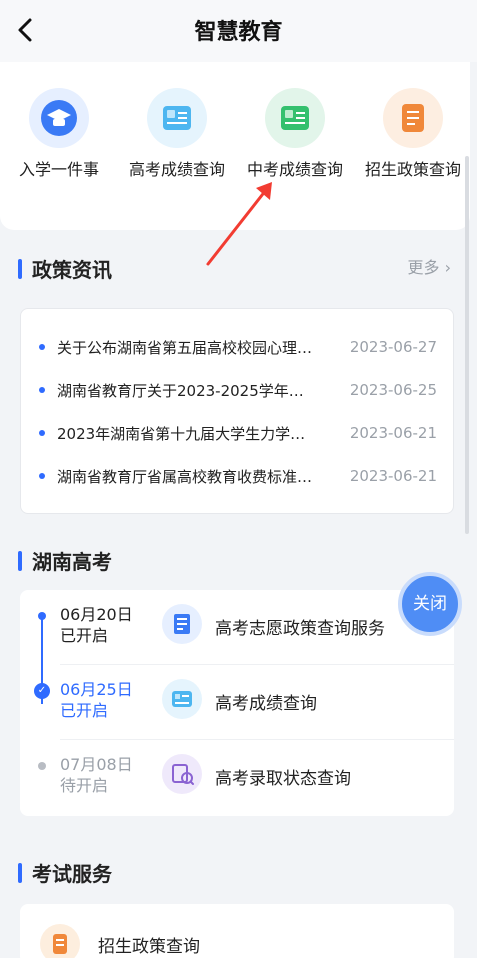 The height and width of the screenshot is (958, 477). I want to click on section-title-policy: 政策资讯, so click(65, 268).